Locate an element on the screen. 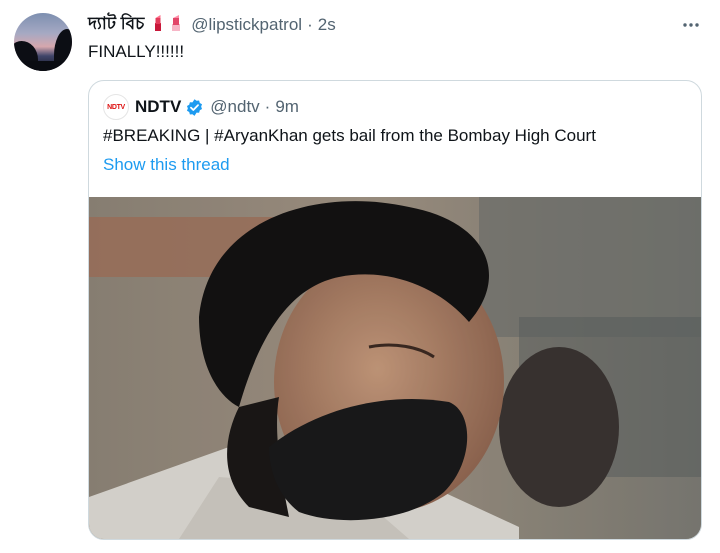 The image size is (720, 553). tweet-header: দ্যাট বিচ @lipstickpatrol · 2s is located at coordinates (212, 25).